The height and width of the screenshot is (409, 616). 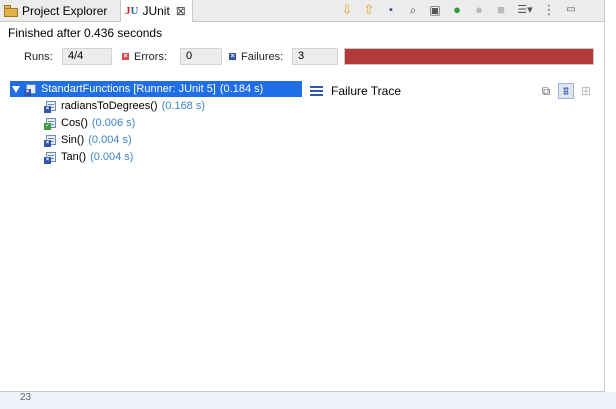 What do you see at coordinates (201, 56) in the screenshot?
I see `errors-value: 0` at bounding box center [201, 56].